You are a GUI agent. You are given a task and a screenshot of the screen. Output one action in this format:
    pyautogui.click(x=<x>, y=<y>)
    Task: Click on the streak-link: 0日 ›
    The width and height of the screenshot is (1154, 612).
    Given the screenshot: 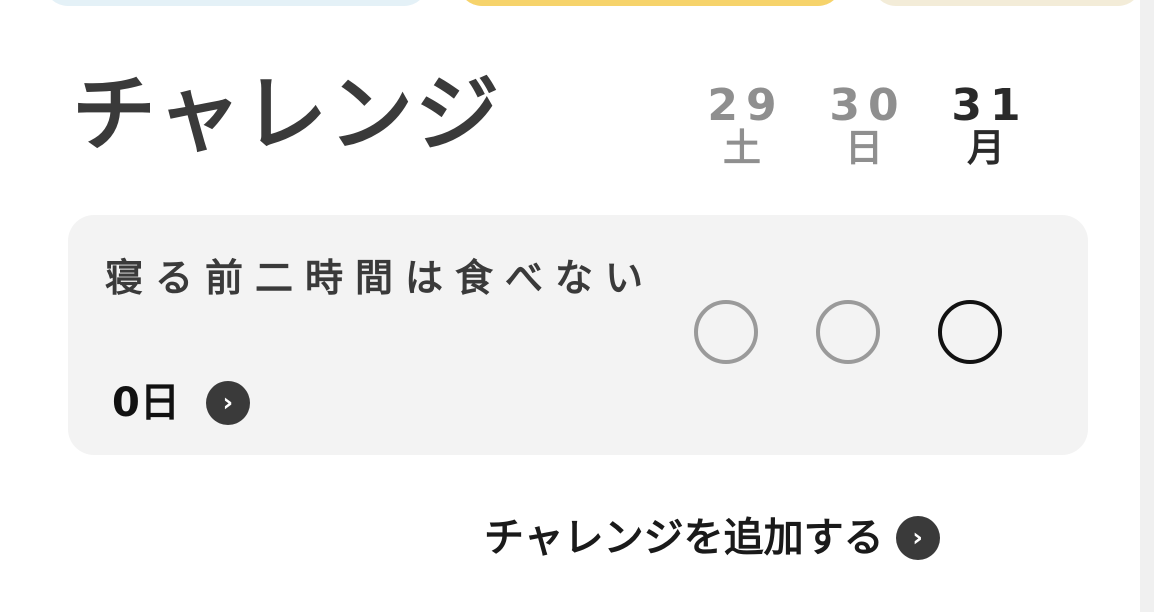 What is the action you would take?
    pyautogui.click(x=181, y=403)
    